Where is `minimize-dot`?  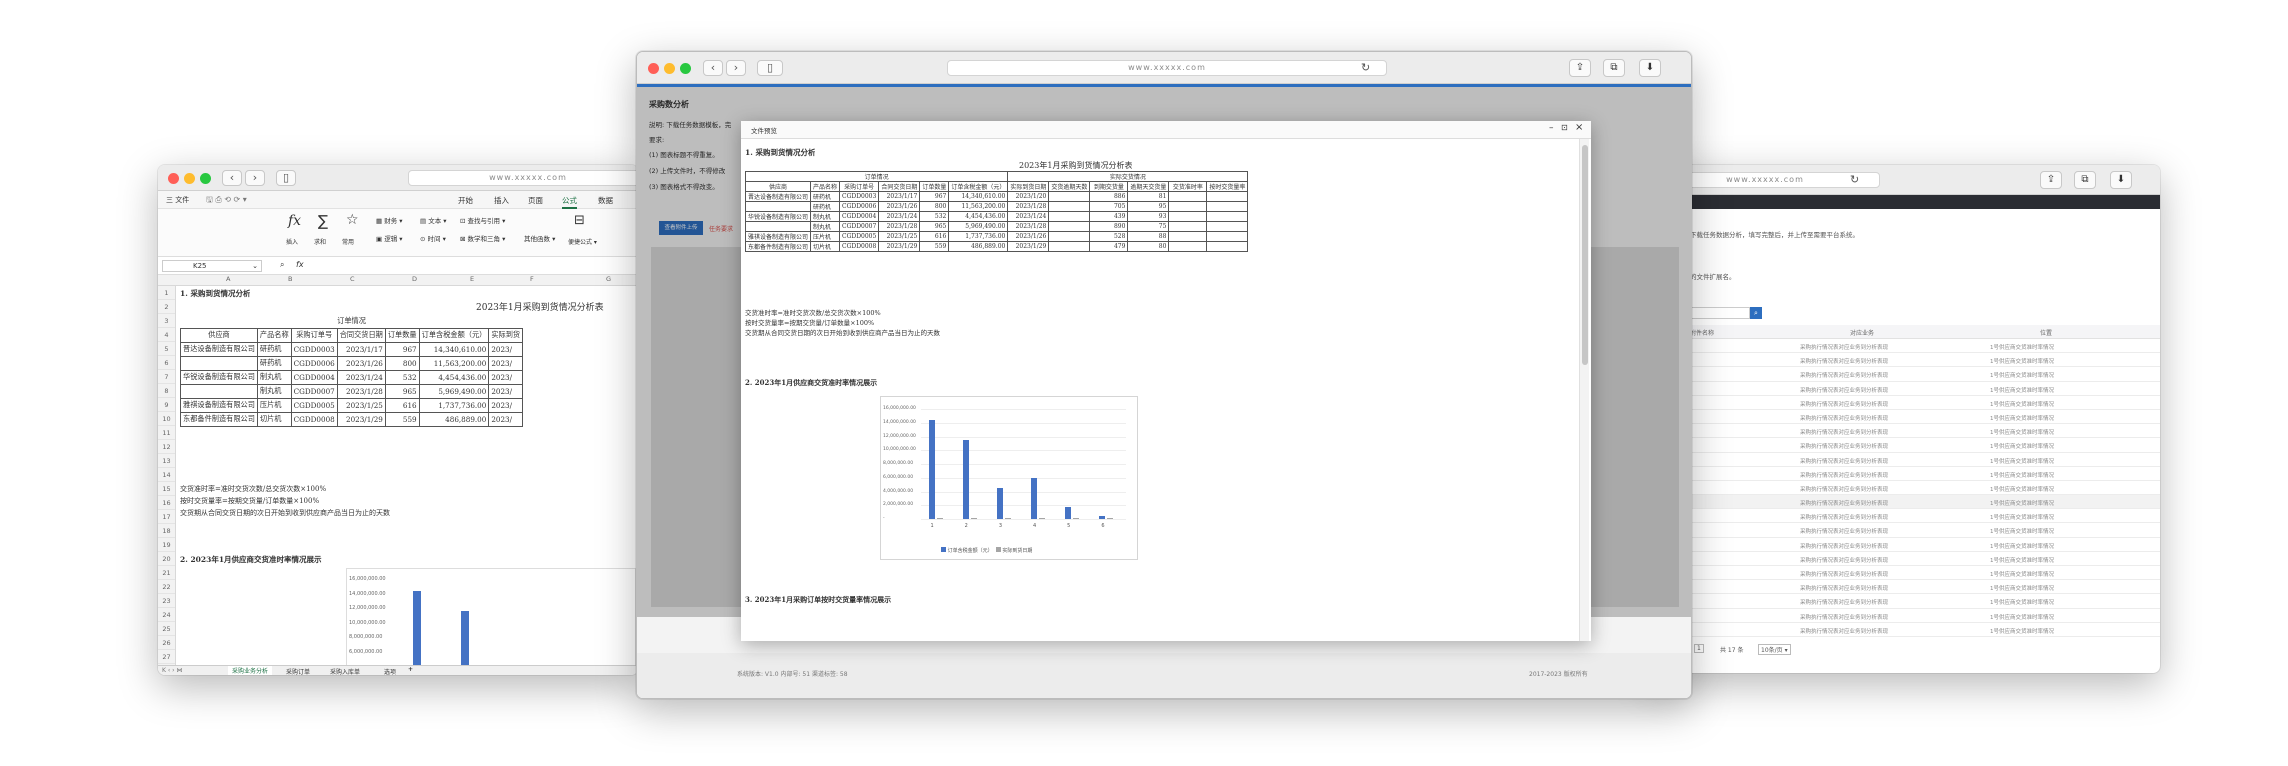 minimize-dot is located at coordinates (189, 178).